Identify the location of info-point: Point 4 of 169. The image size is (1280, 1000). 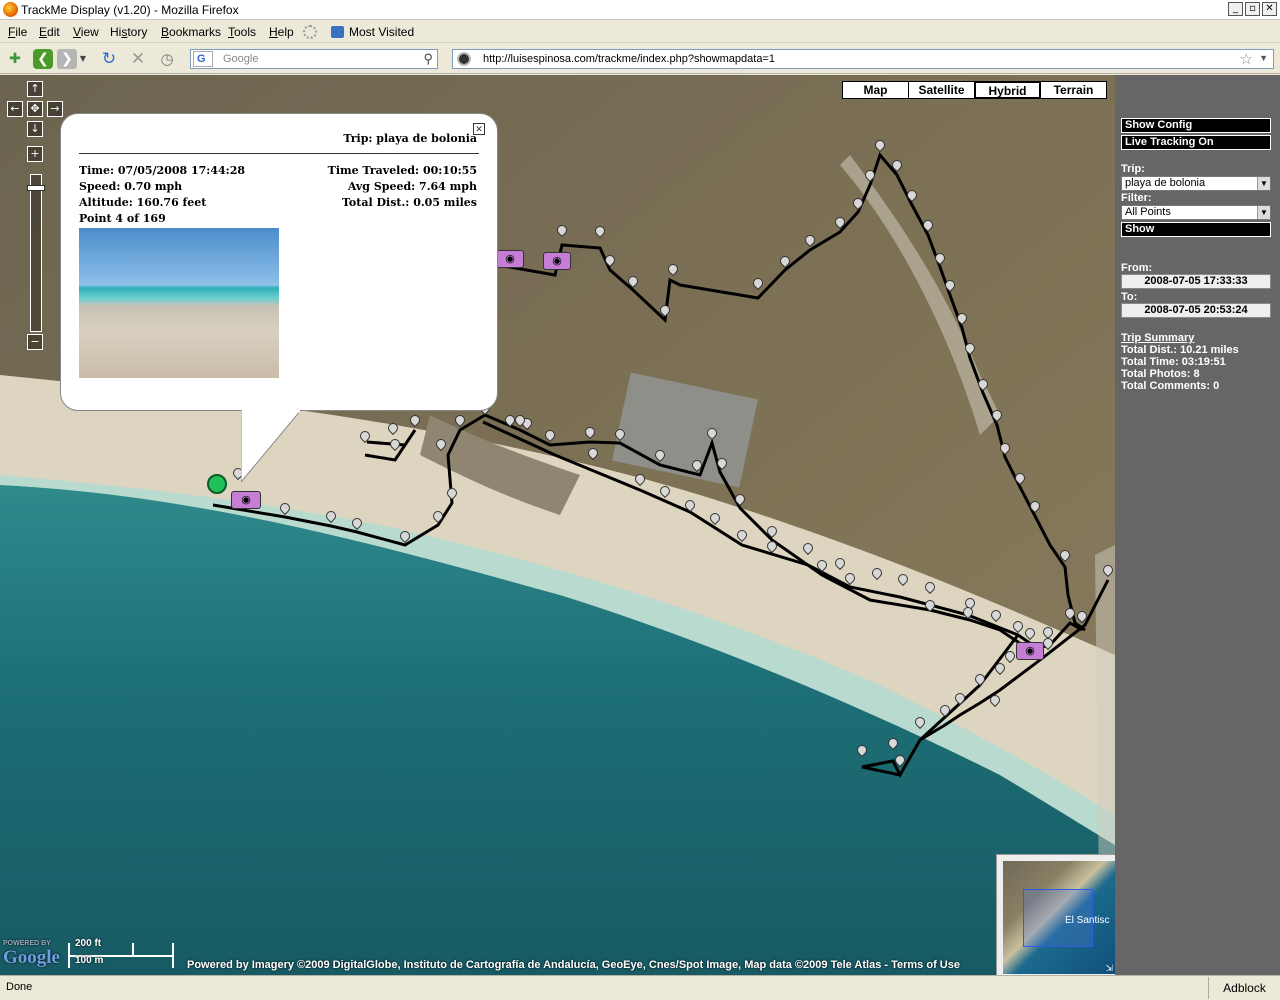
(122, 218).